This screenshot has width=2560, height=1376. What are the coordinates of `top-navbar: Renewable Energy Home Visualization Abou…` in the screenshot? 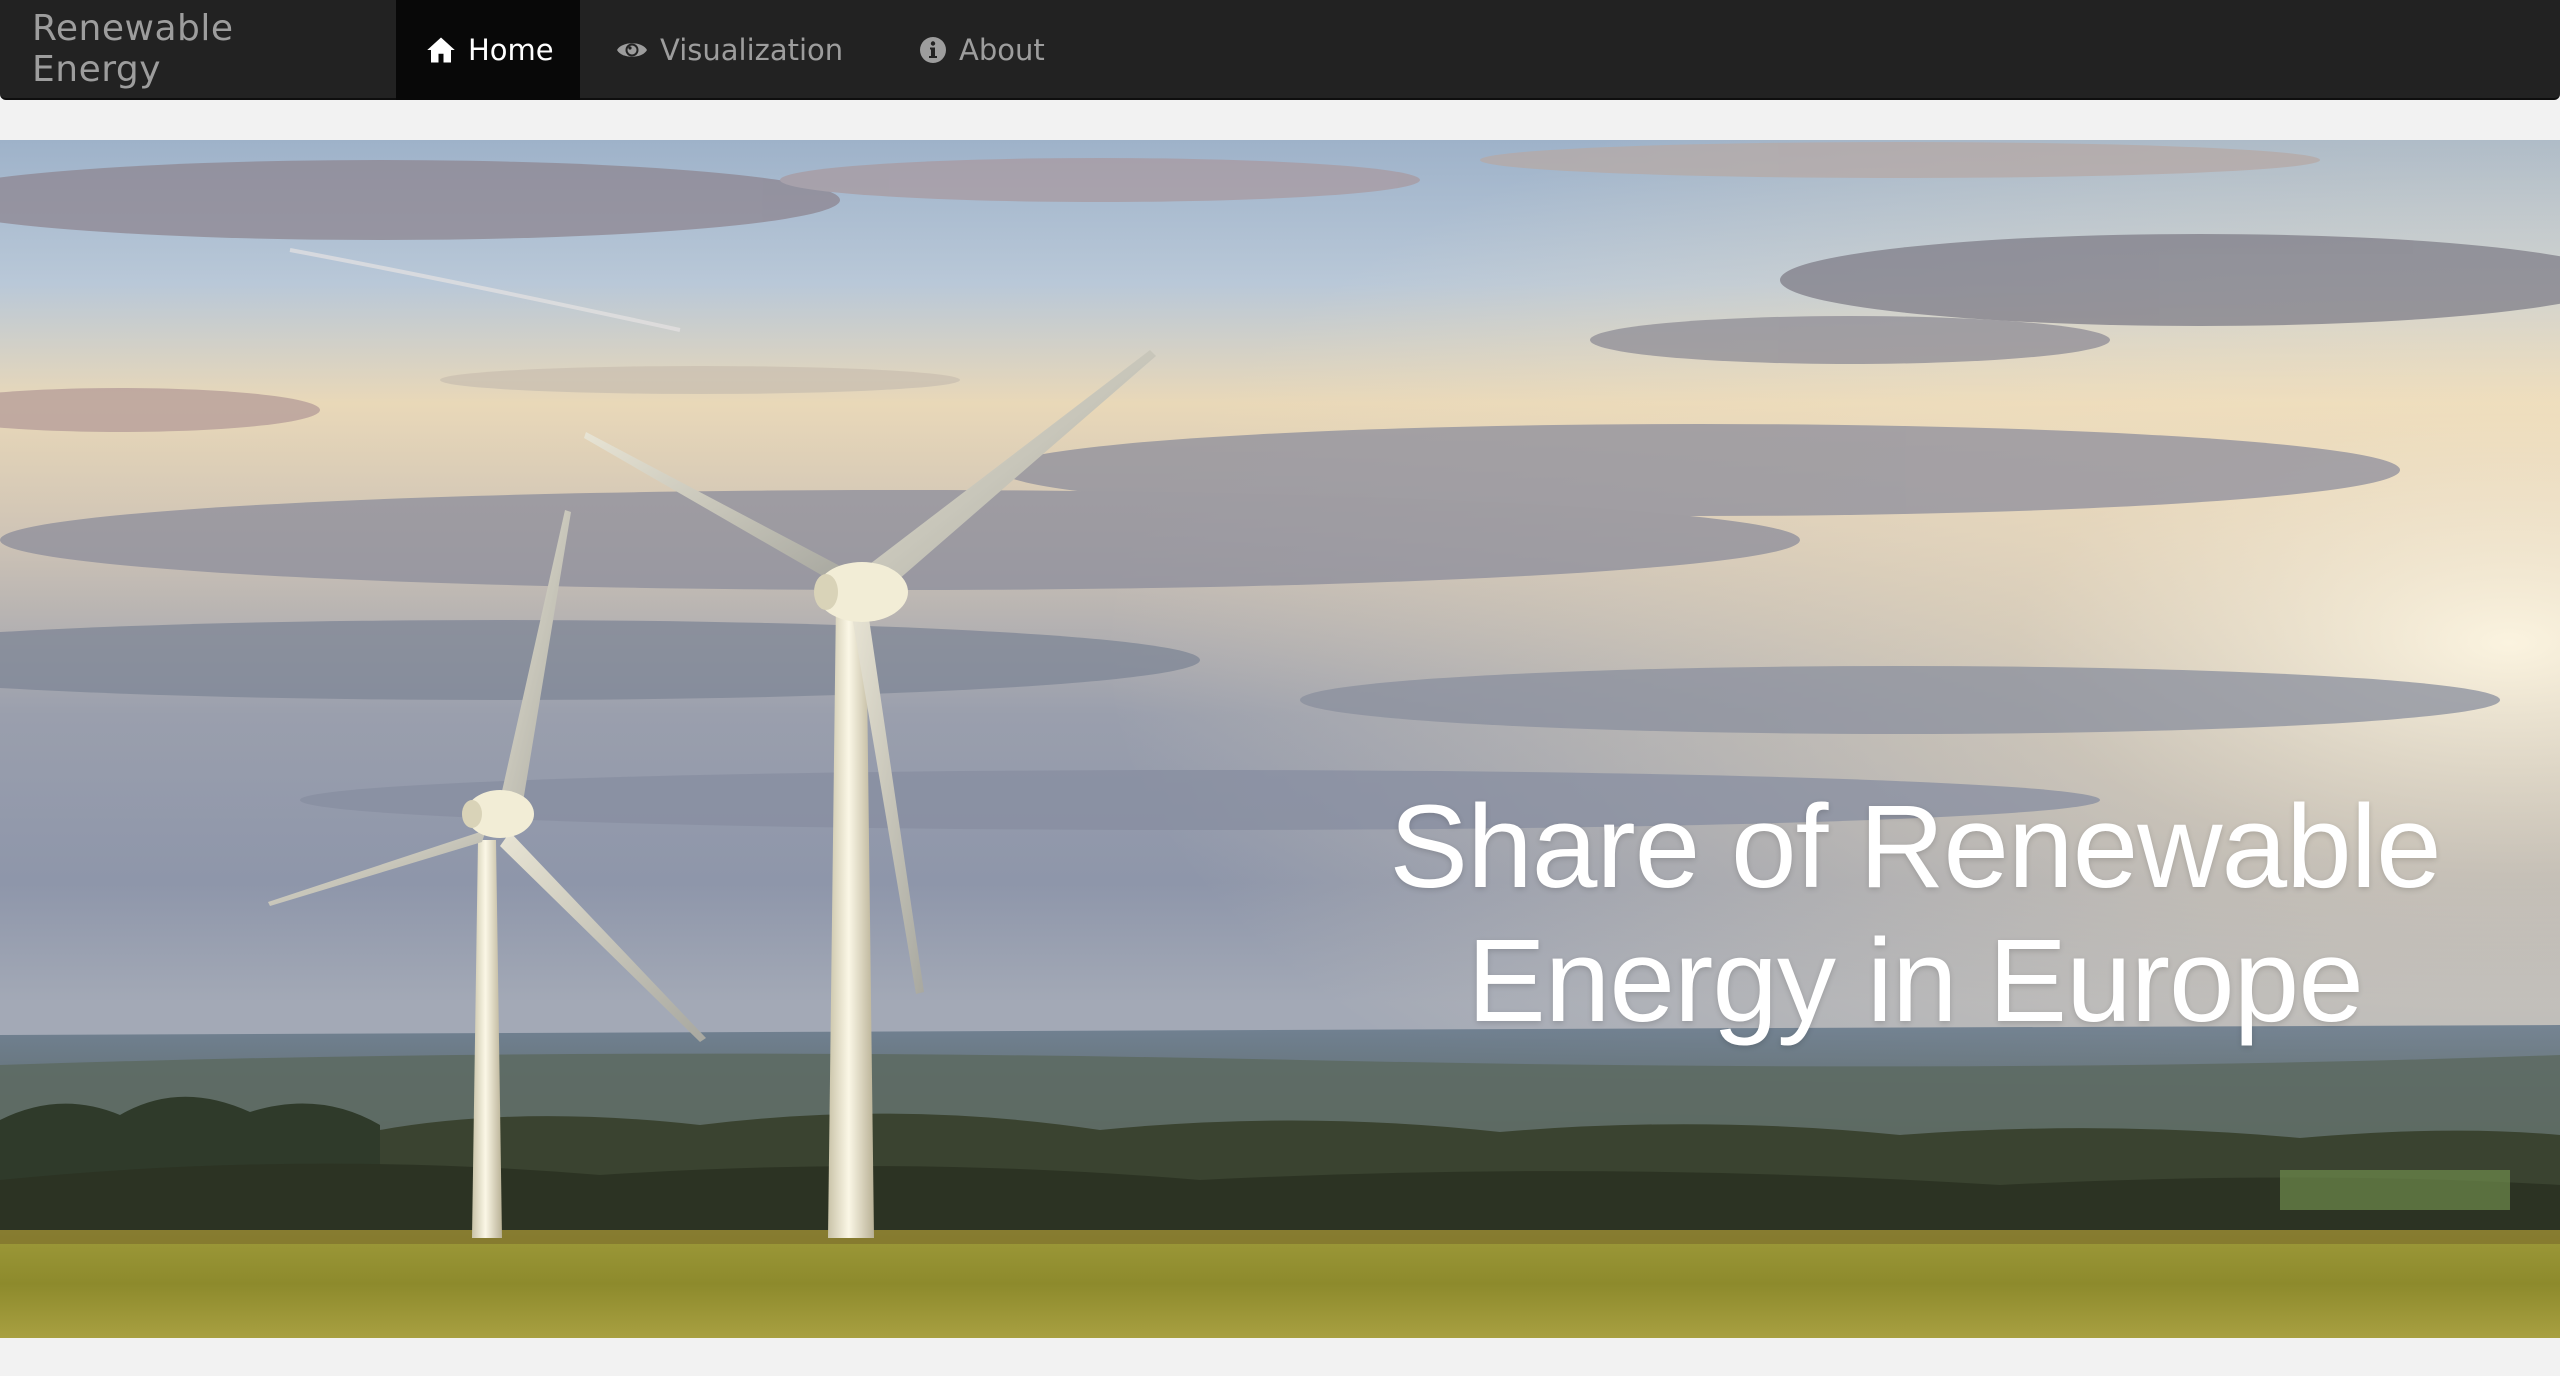 It's located at (1280, 50).